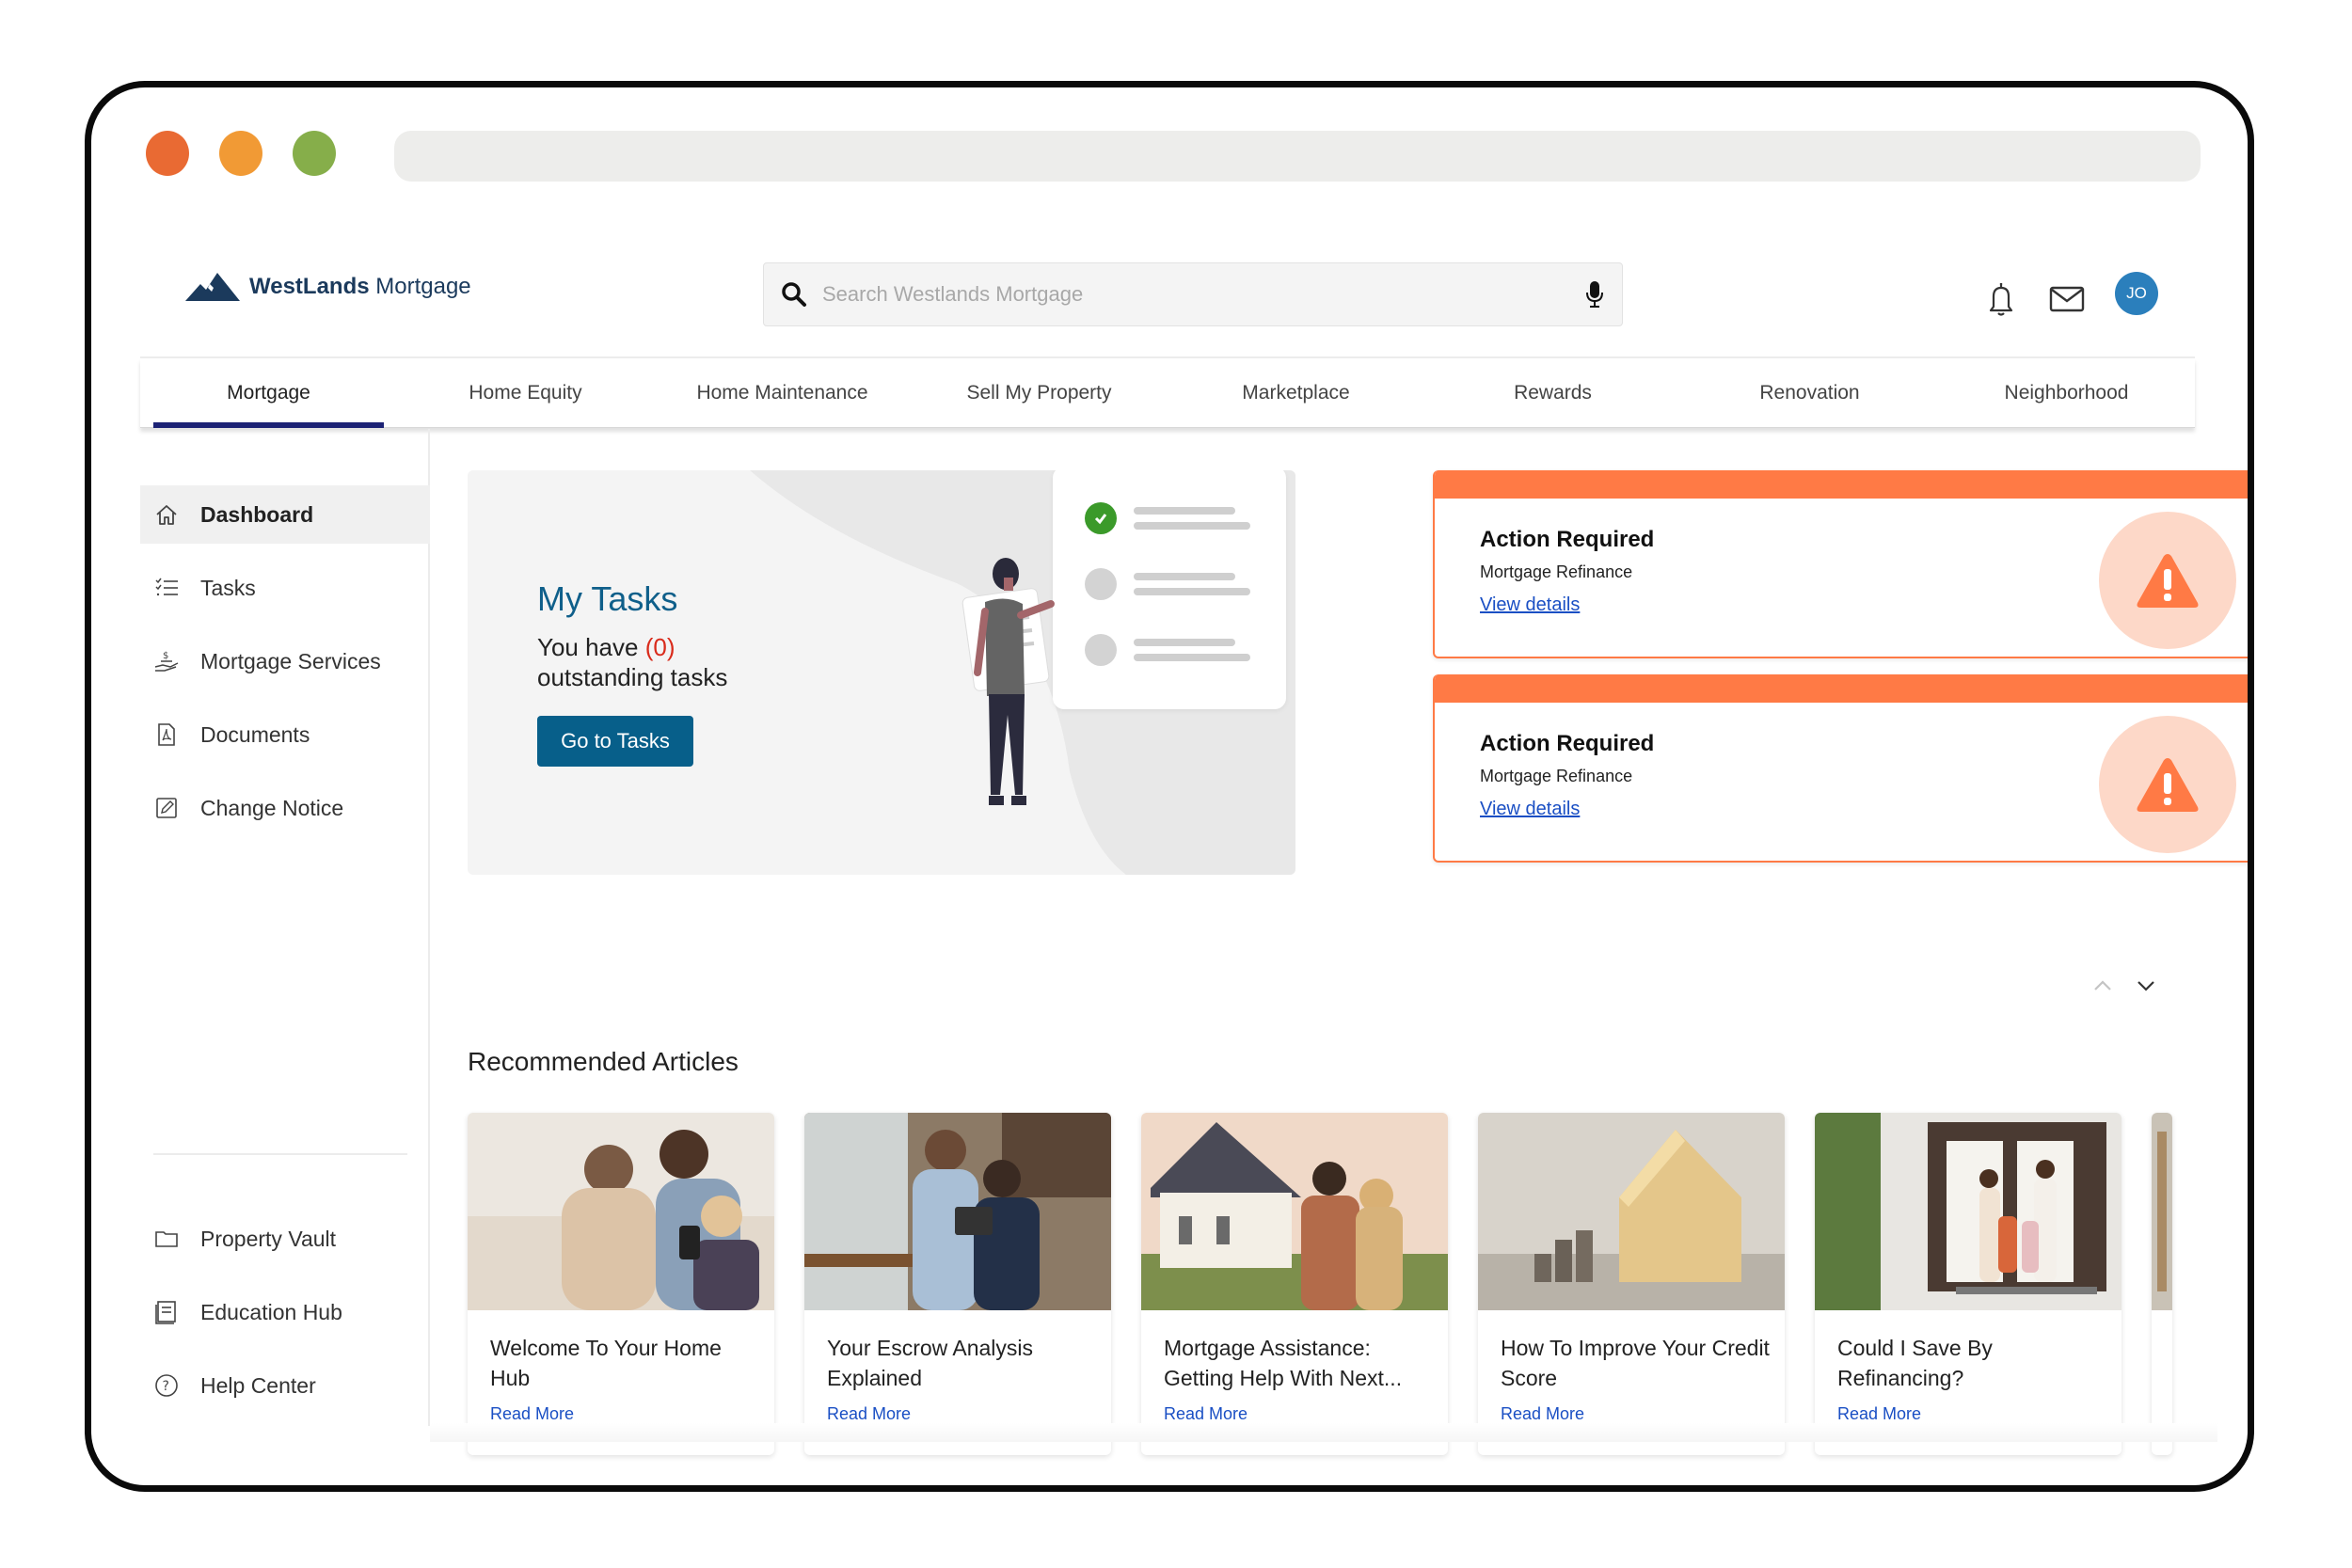 The width and height of the screenshot is (2352, 1568). What do you see at coordinates (2103, 985) in the screenshot?
I see `chevron-up-icon` at bounding box center [2103, 985].